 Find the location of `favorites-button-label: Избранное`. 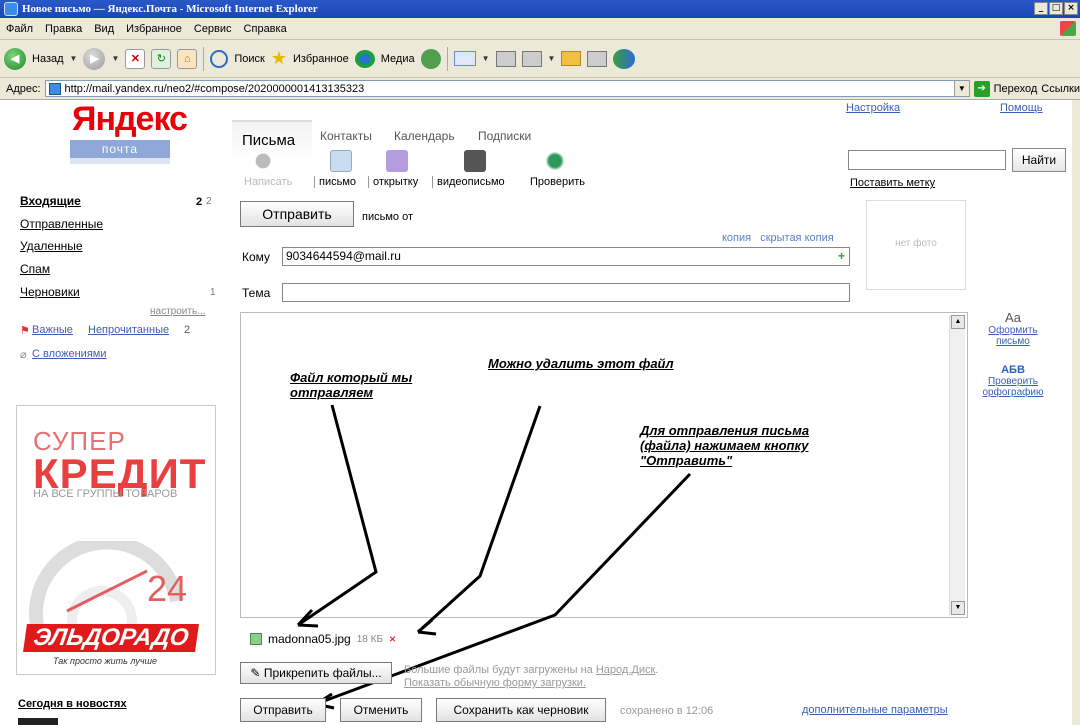

favorites-button-label: Избранное is located at coordinates (321, 59).